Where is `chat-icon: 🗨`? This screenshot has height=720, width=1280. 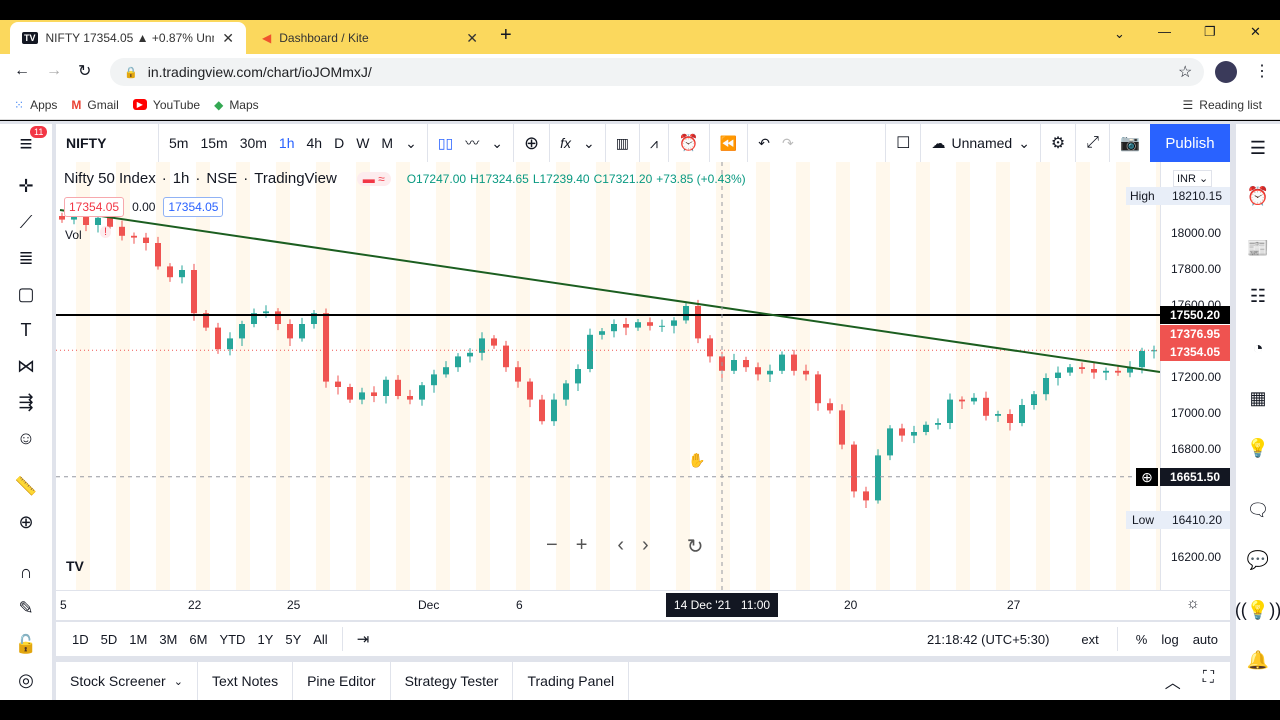 chat-icon: 🗨 is located at coordinates (1258, 510).